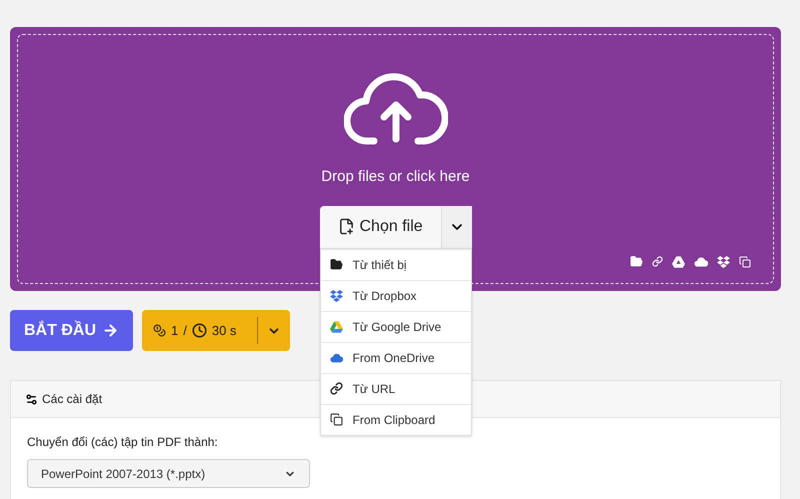 This screenshot has height=499, width=800. What do you see at coordinates (174, 331) in the screenshot?
I see `credits-text: 1` at bounding box center [174, 331].